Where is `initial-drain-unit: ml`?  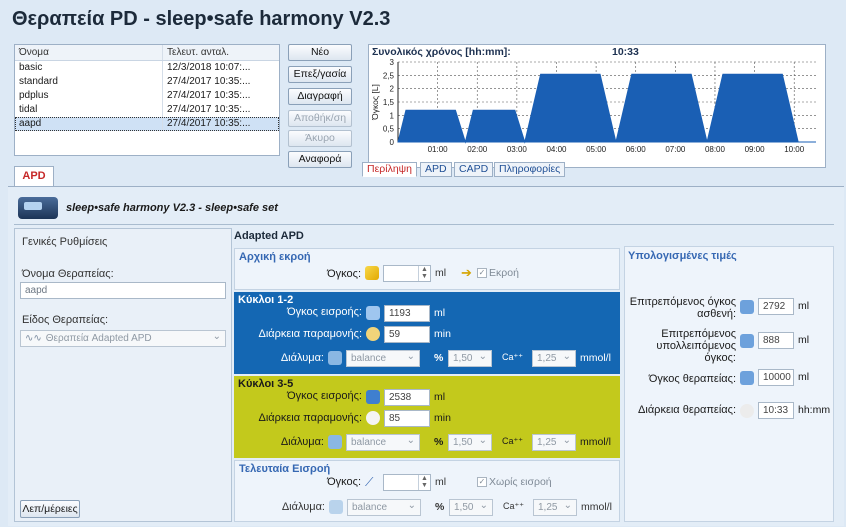
initial-drain-unit: ml is located at coordinates (441, 273).